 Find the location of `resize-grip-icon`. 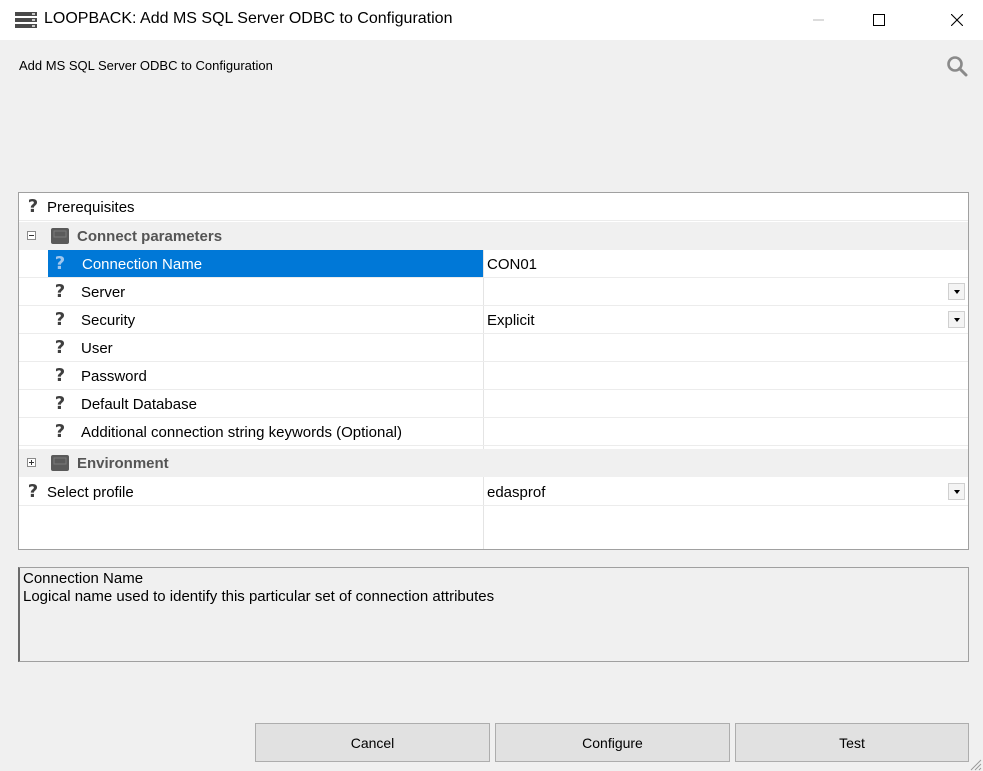

resize-grip-icon is located at coordinates (975, 764).